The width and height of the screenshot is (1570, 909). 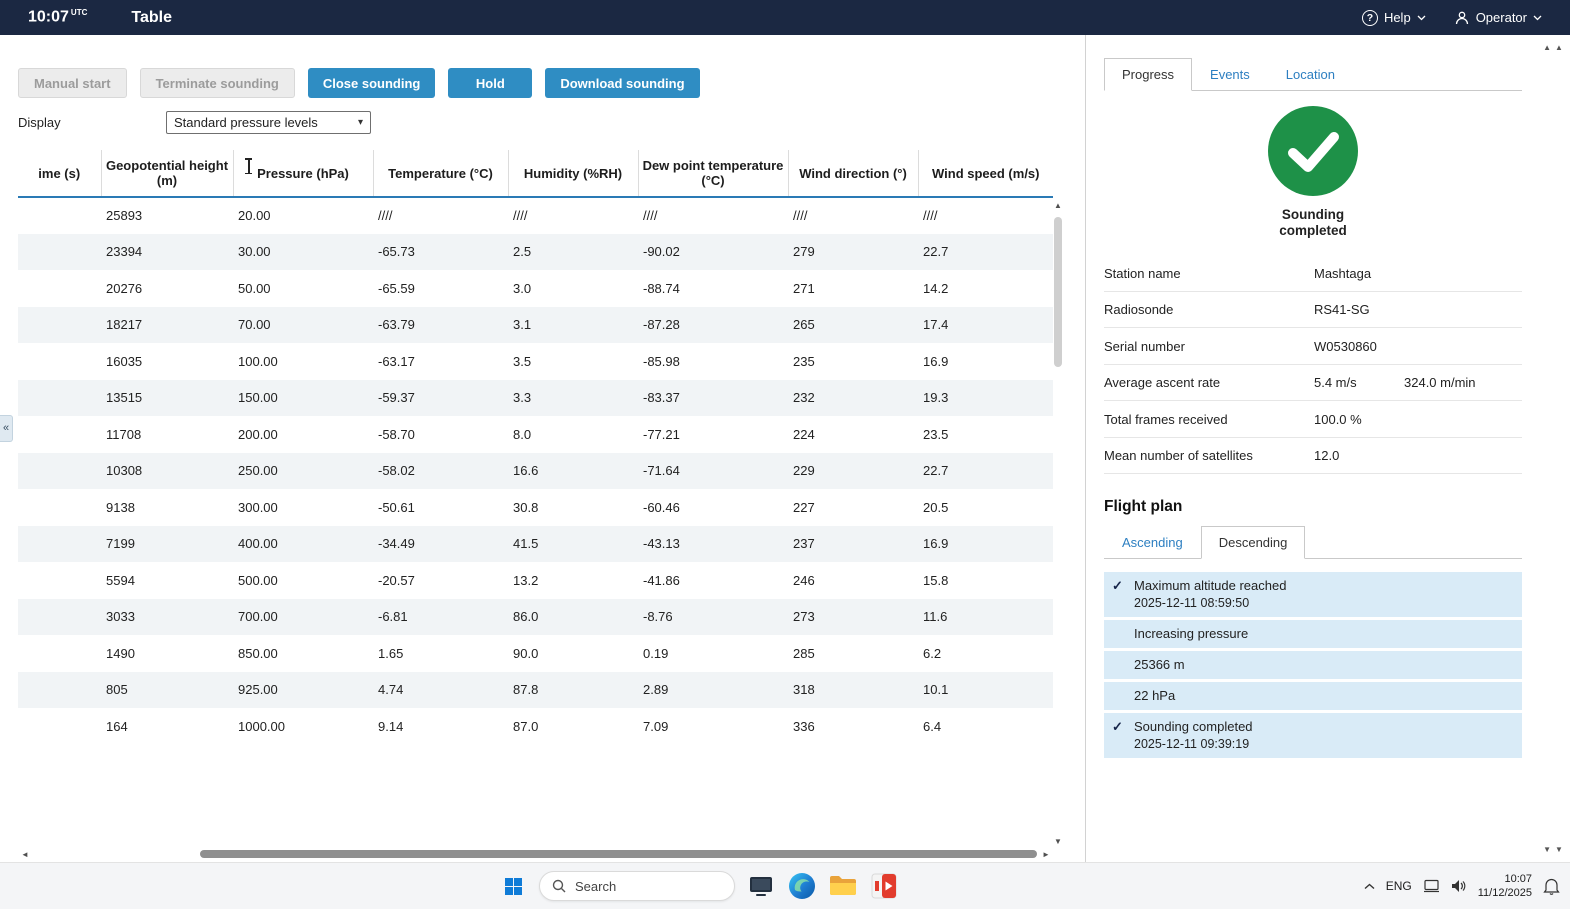 I want to click on success-check-icon, so click(x=1313, y=151).